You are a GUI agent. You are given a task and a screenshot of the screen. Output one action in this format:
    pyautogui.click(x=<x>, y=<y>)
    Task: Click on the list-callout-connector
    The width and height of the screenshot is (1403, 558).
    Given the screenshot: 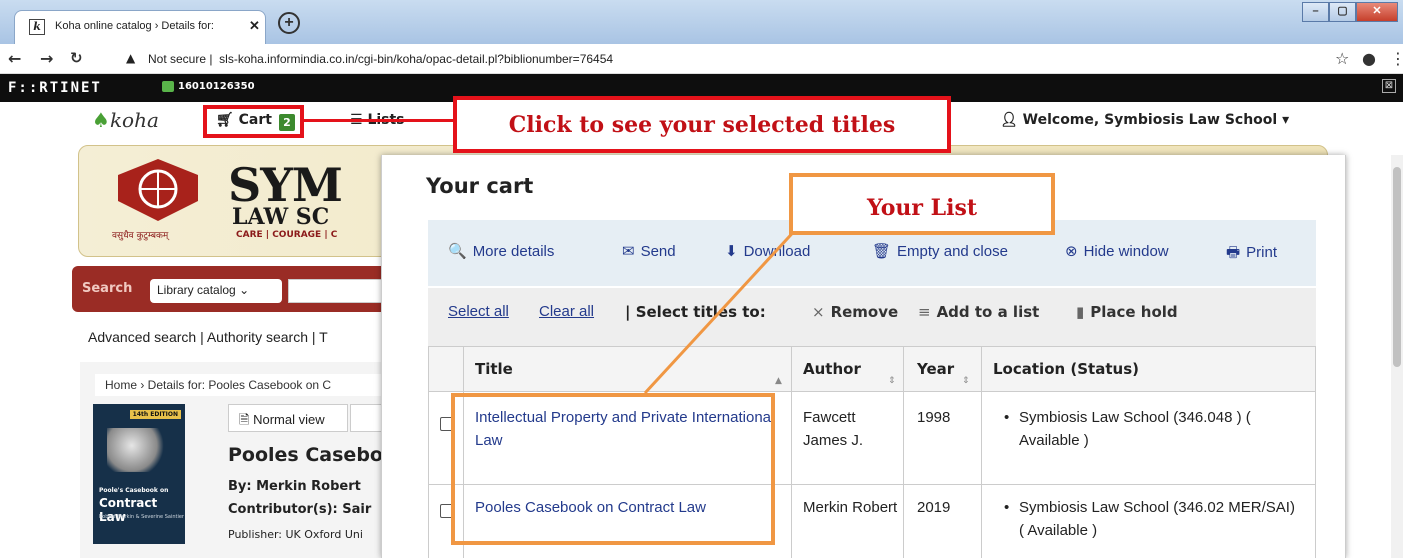 What is the action you would take?
    pyautogui.click(x=734, y=296)
    